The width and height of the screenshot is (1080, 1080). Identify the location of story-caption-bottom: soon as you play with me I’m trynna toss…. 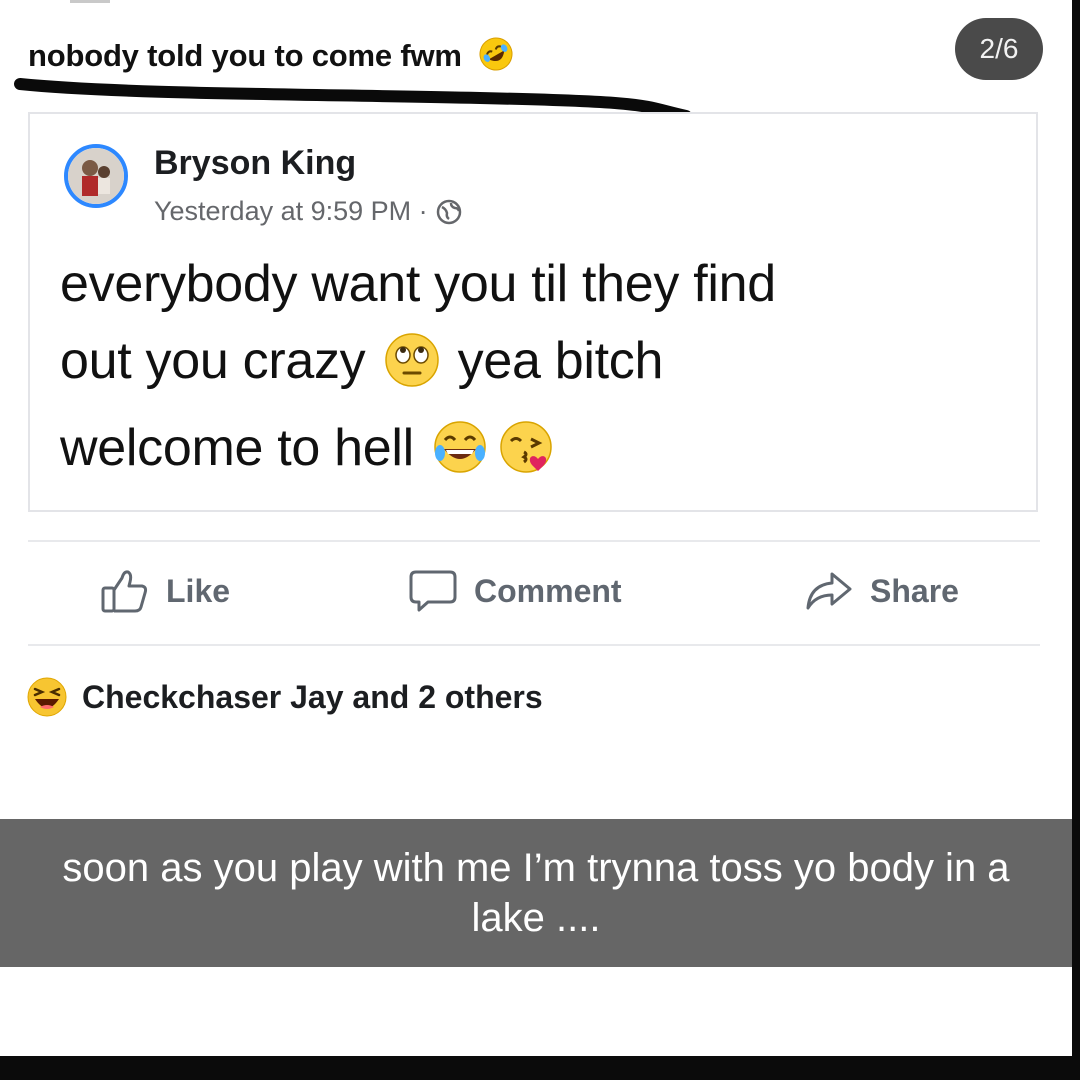
(536, 893).